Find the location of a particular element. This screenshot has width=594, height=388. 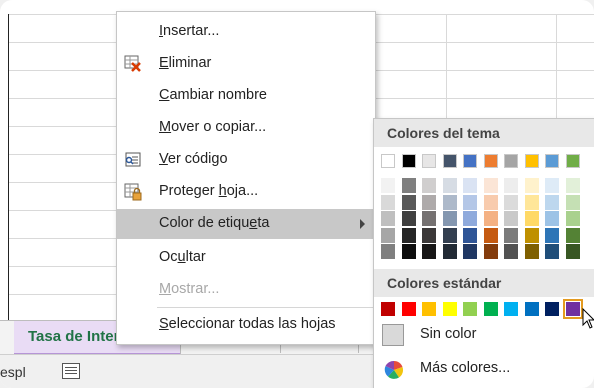

status-text: espl is located at coordinates (13, 372).